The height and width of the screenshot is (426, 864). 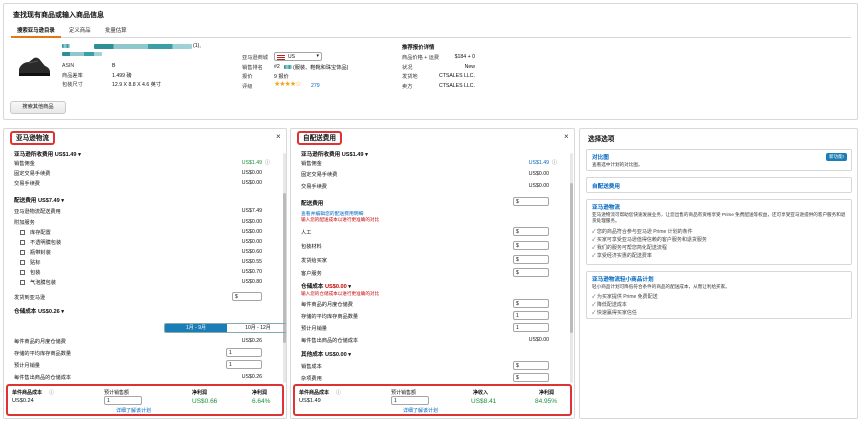 What do you see at coordinates (531, 315) in the screenshot?
I see `mfn-avg-inventory-input: 1` at bounding box center [531, 315].